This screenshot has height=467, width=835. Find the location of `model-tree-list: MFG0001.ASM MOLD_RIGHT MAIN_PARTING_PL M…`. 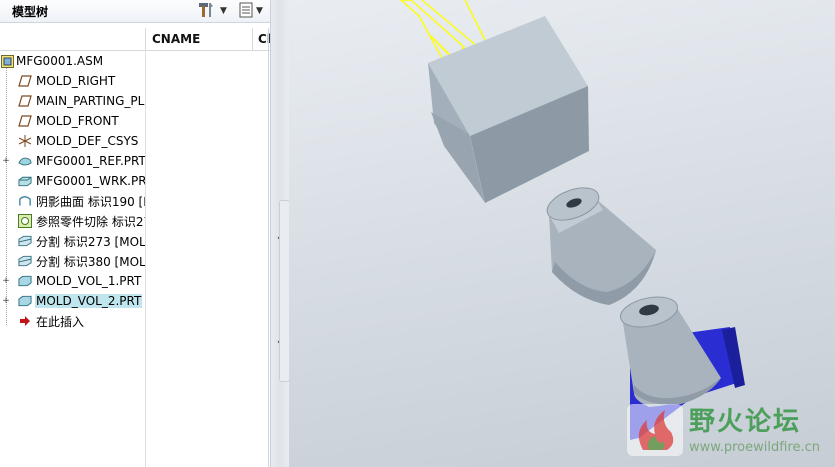

model-tree-list: MFG0001.ASM MOLD_RIGHT MAIN_PARTING_PL M… is located at coordinates (72, 201).